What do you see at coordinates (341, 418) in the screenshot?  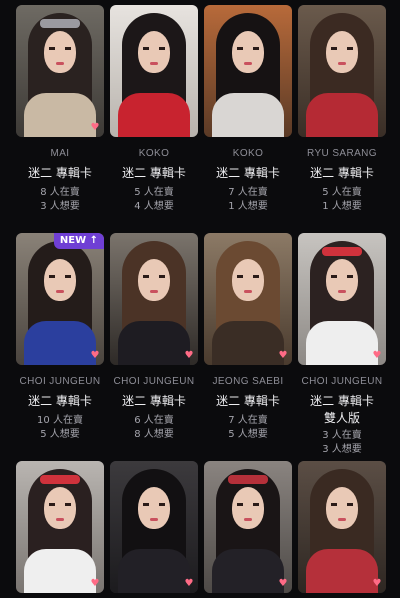 I see `card-edition: 雙人版` at bounding box center [341, 418].